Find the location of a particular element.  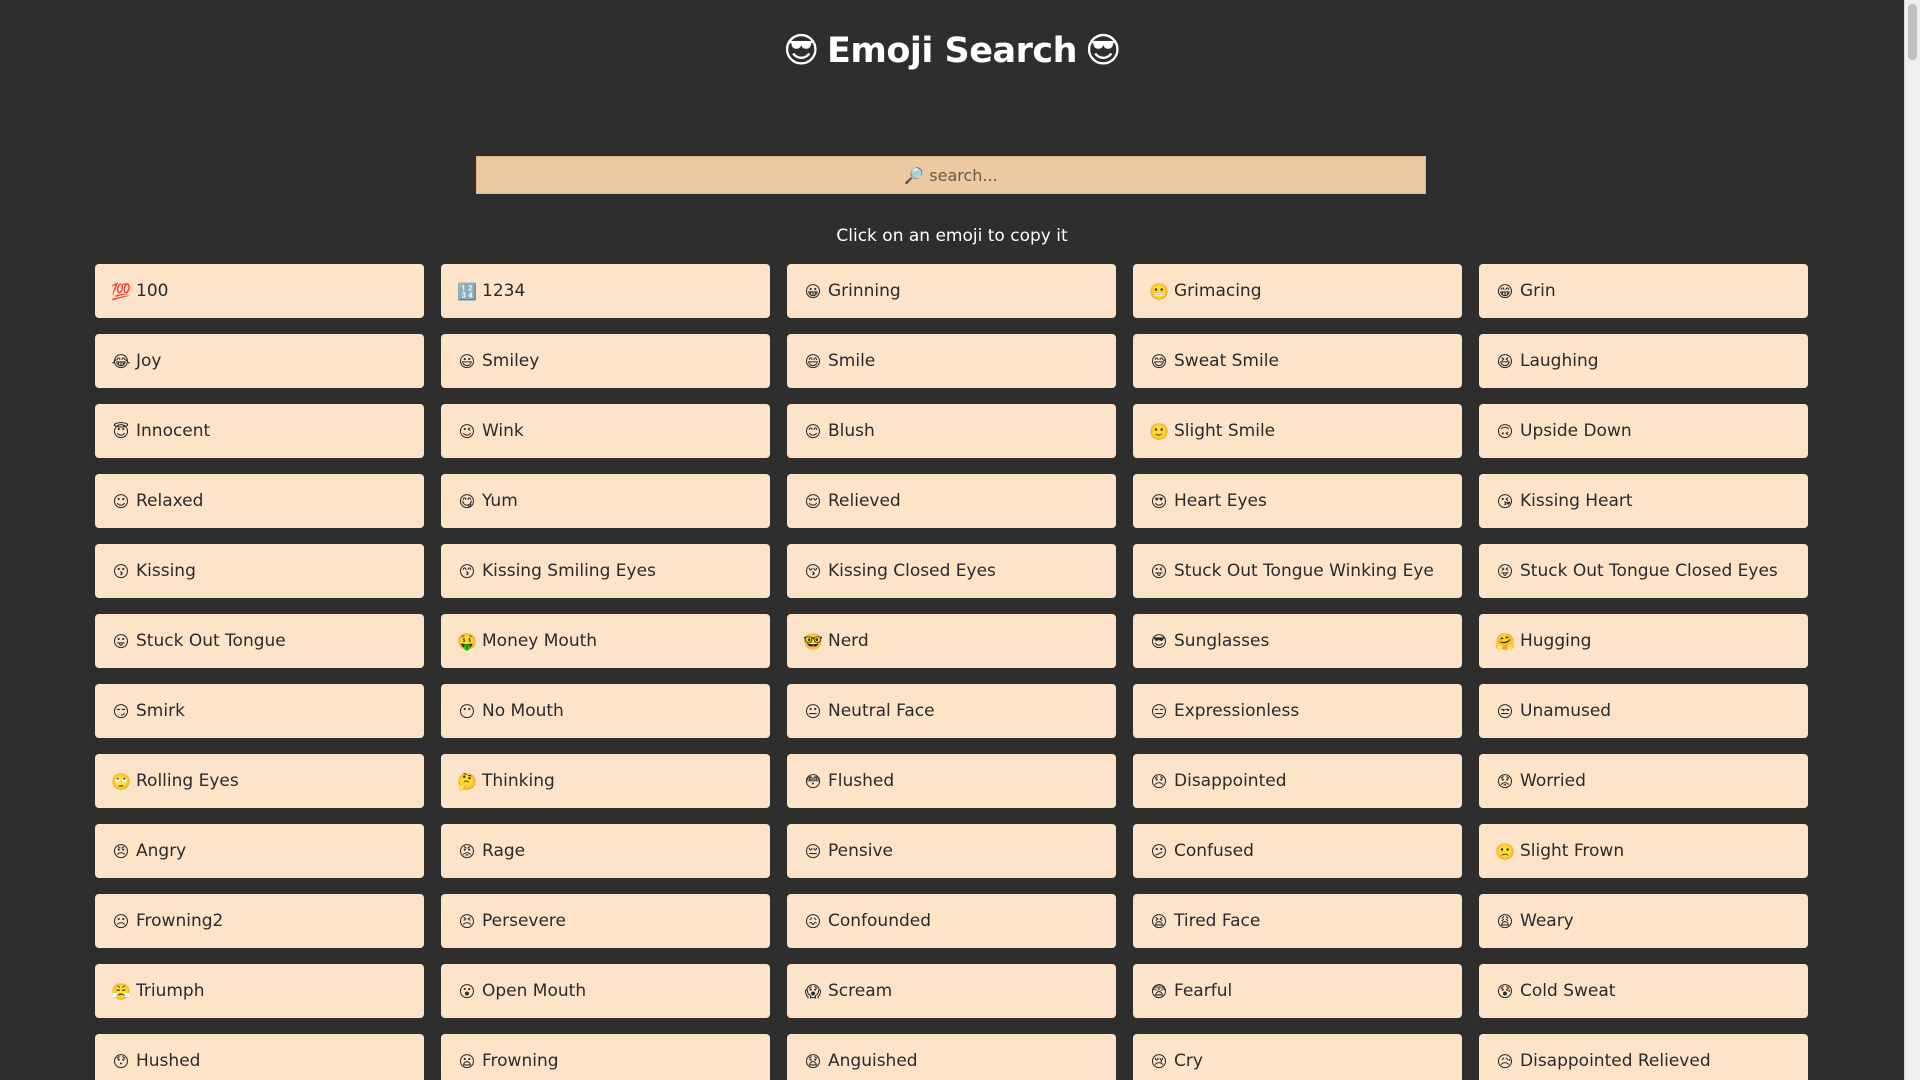

emoji-card: 🙁 Slight Frown is located at coordinates (1643, 851).